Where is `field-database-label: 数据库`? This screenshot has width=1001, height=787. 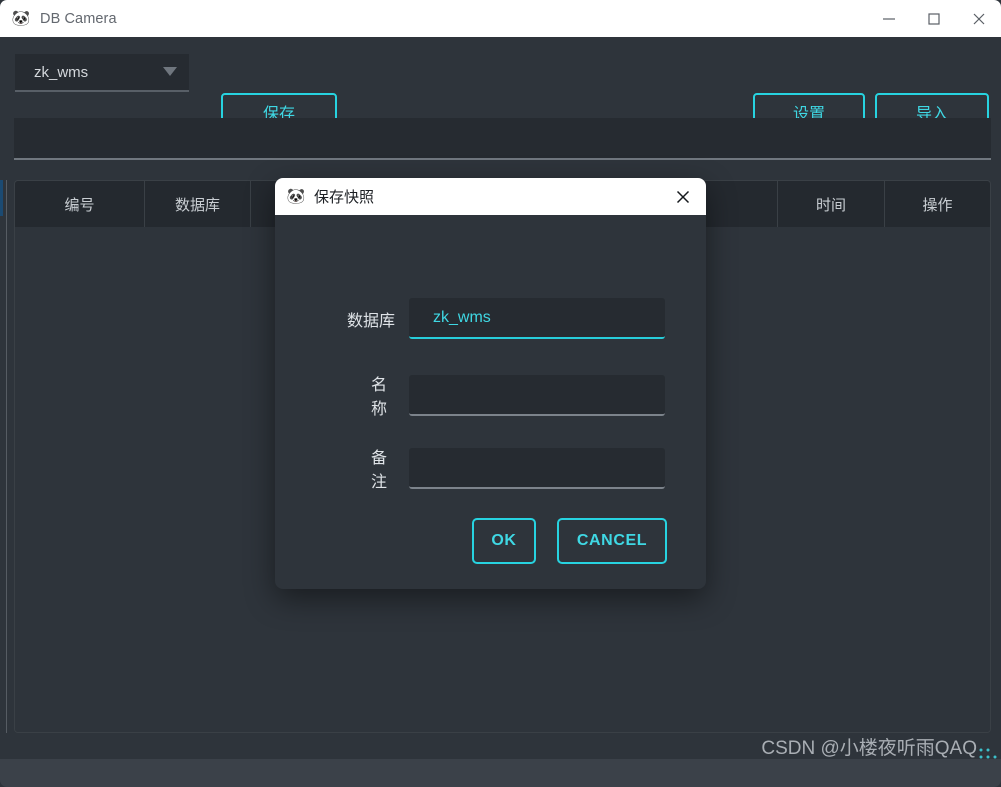
field-database-label: 数据库 is located at coordinates (370, 321).